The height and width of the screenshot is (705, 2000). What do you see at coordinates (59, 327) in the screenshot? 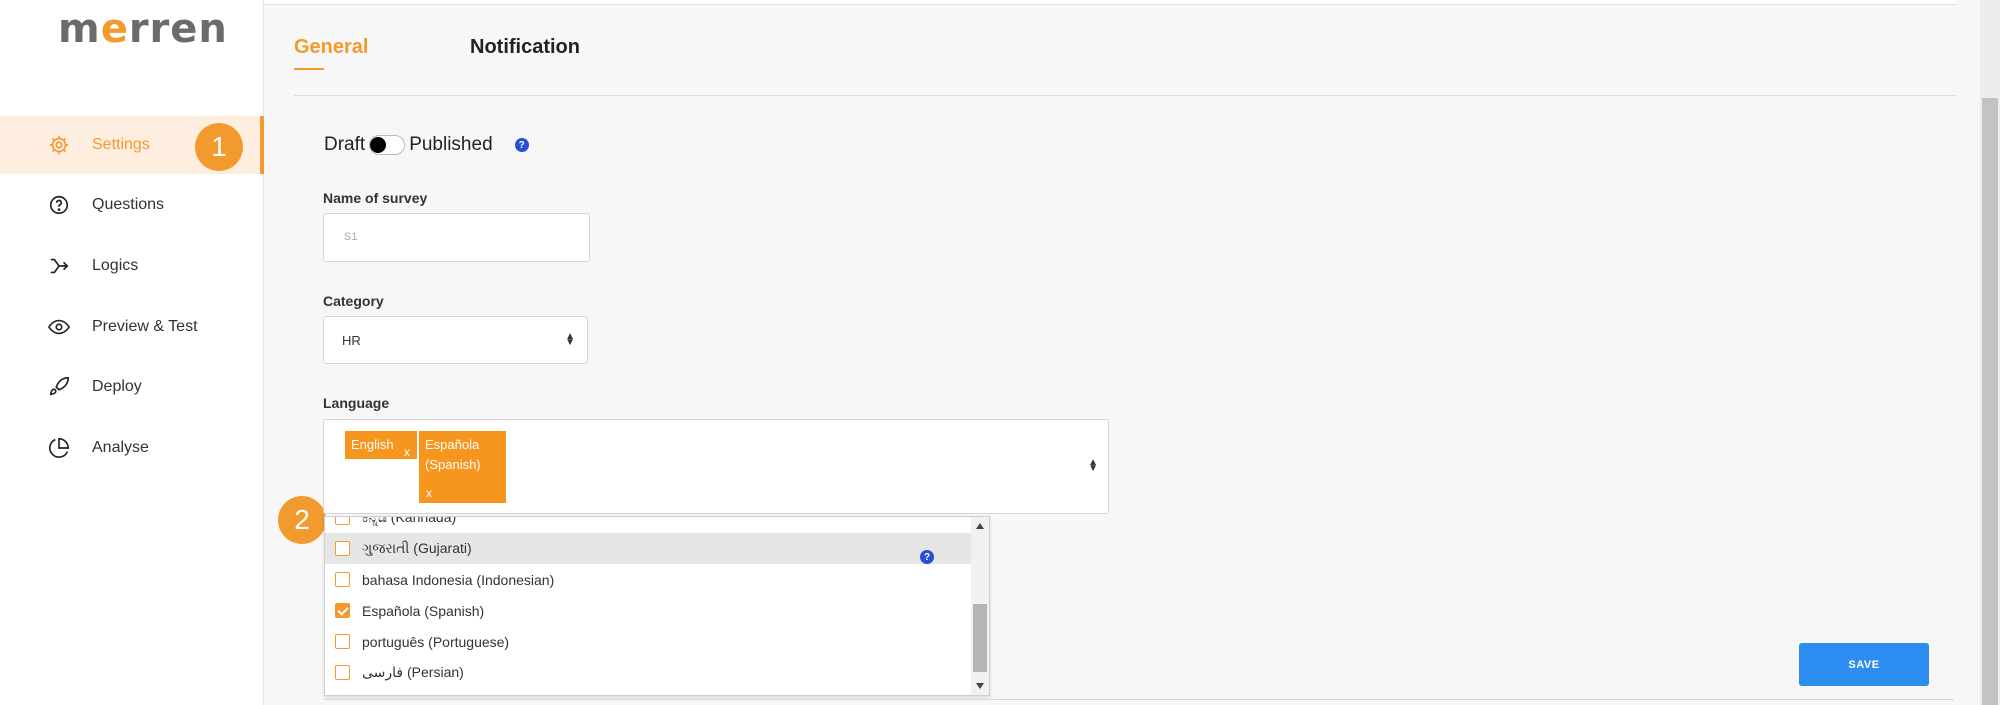
I see `eye-icon` at bounding box center [59, 327].